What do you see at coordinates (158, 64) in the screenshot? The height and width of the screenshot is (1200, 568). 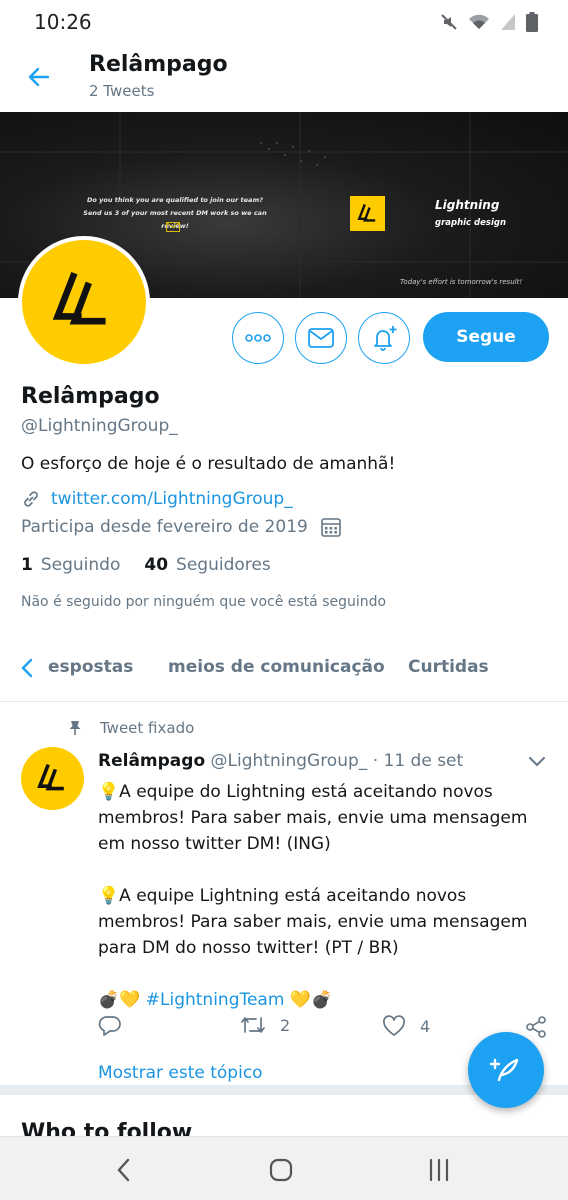 I see `header-title: Relâmpago` at bounding box center [158, 64].